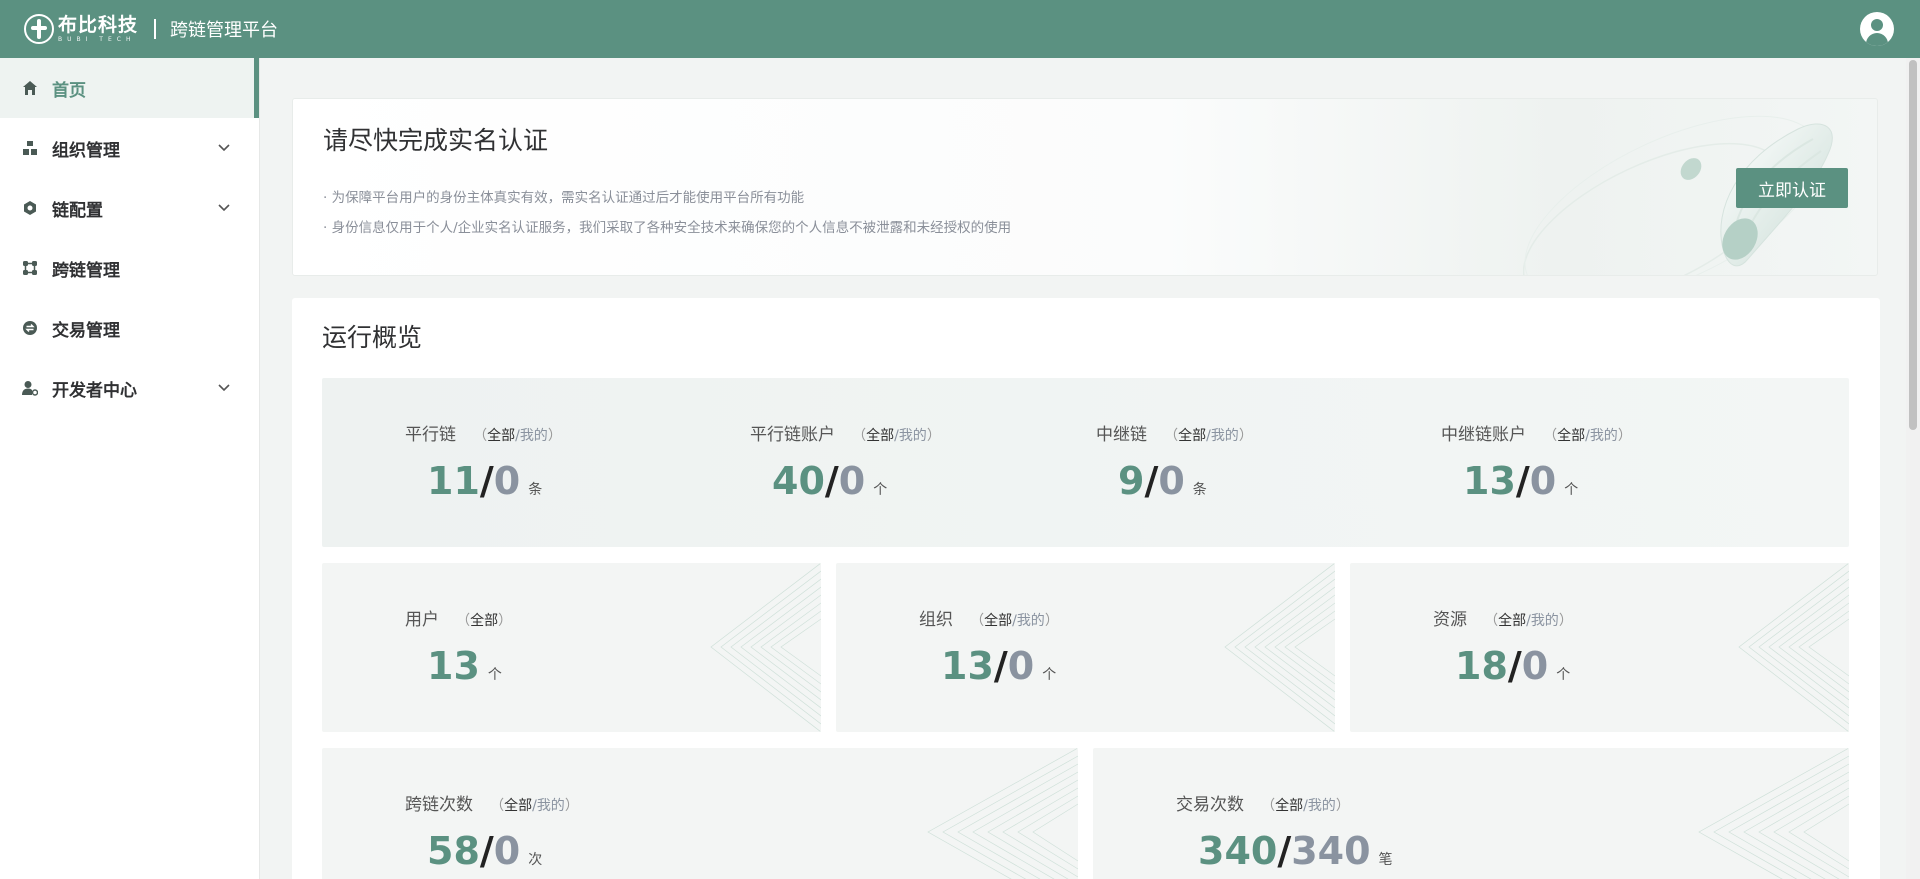  I want to click on stat-card-orgs: 组织 （全部/我的） 13/0 个, so click(1085, 647).